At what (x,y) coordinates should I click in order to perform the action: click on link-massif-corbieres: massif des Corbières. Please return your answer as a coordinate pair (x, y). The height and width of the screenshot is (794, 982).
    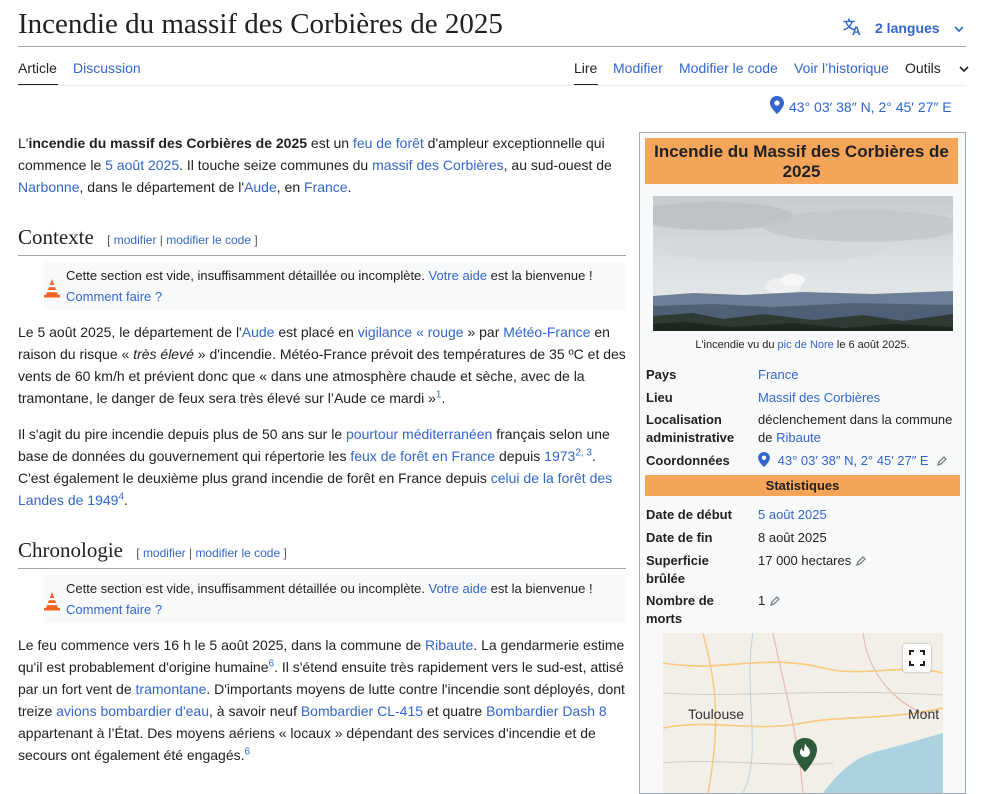
    Looking at the image, I should click on (438, 165).